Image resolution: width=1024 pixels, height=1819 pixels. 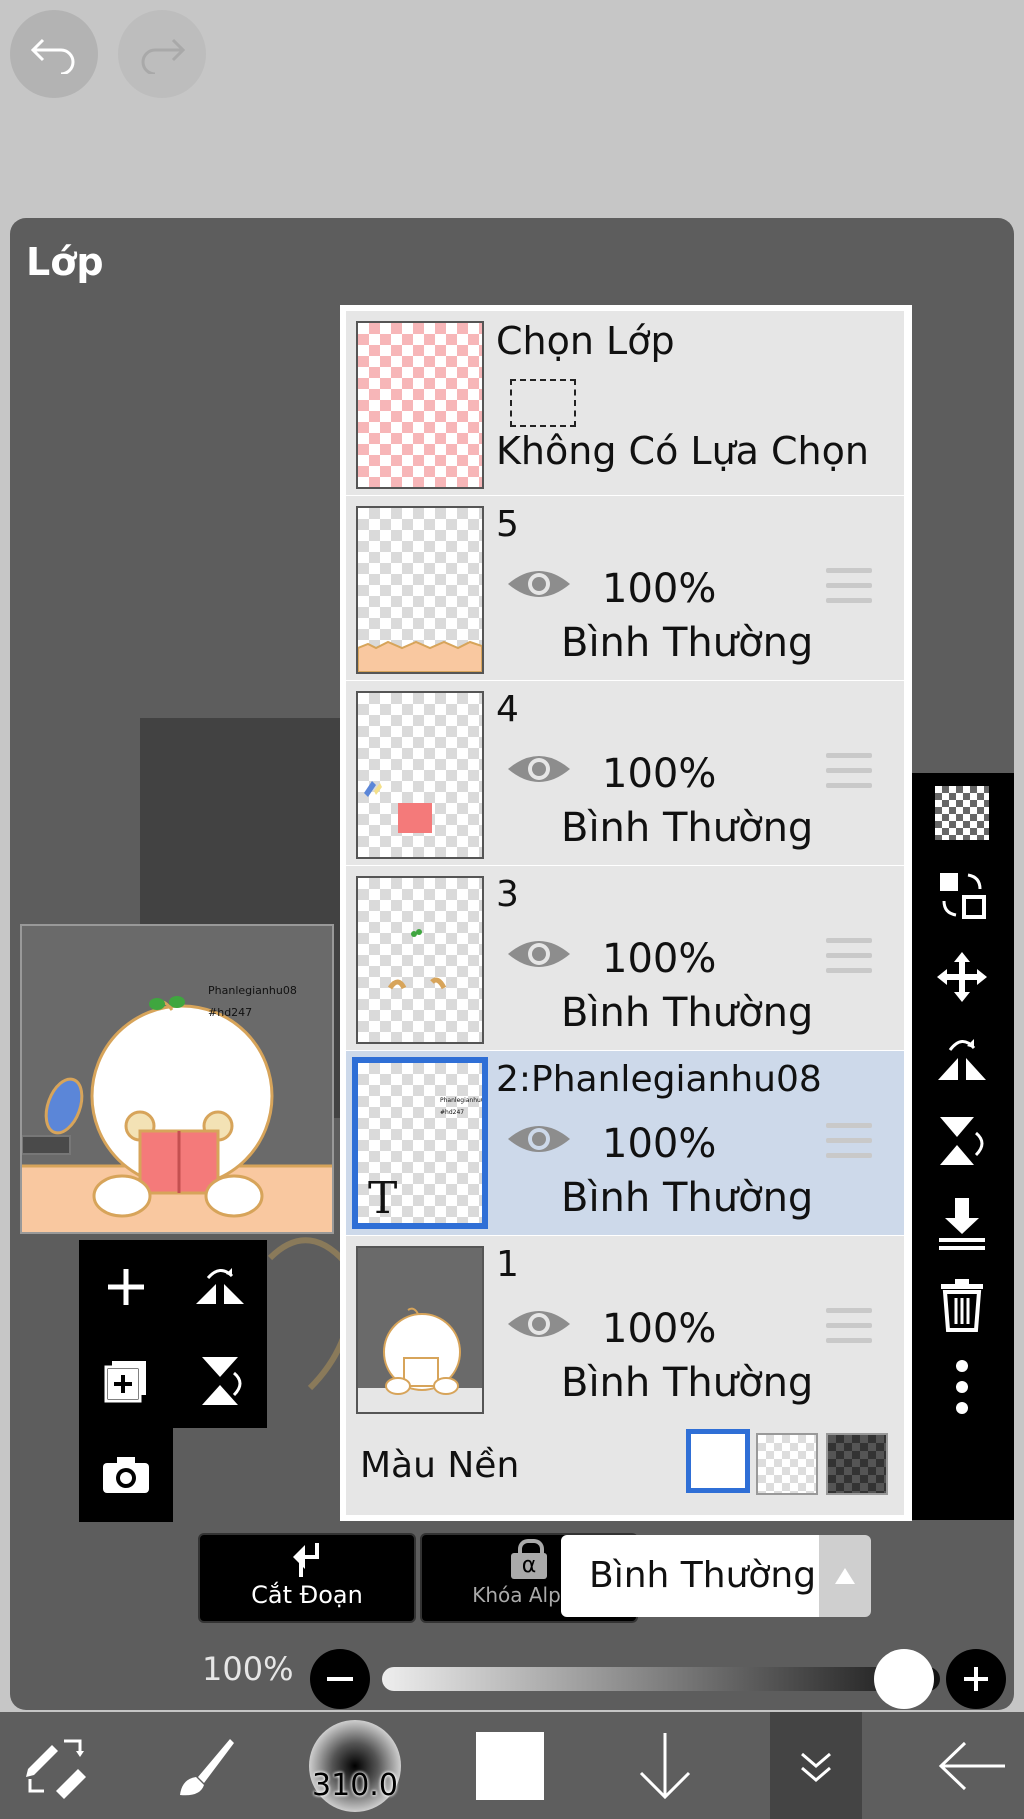 I want to click on lock-icon: α, so click(x=529, y=1559).